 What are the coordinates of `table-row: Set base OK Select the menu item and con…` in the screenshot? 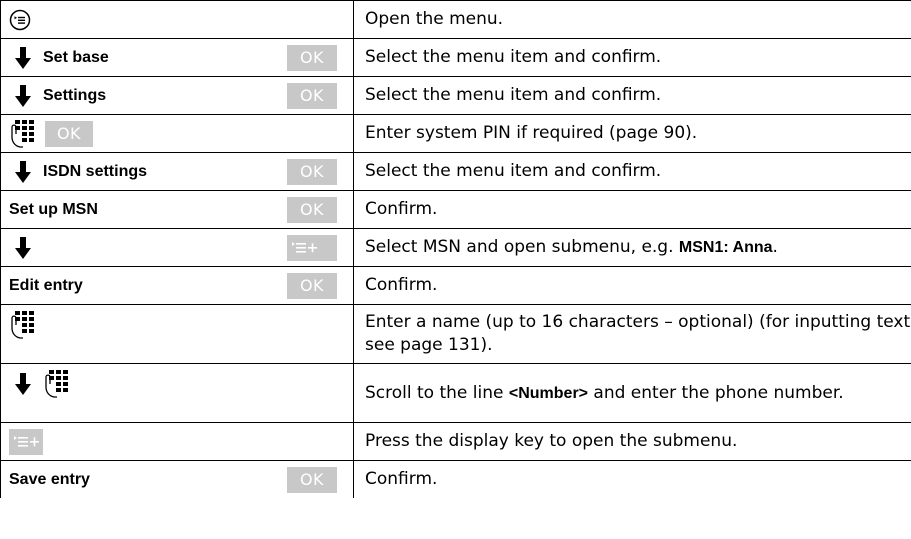 It's located at (455, 57).